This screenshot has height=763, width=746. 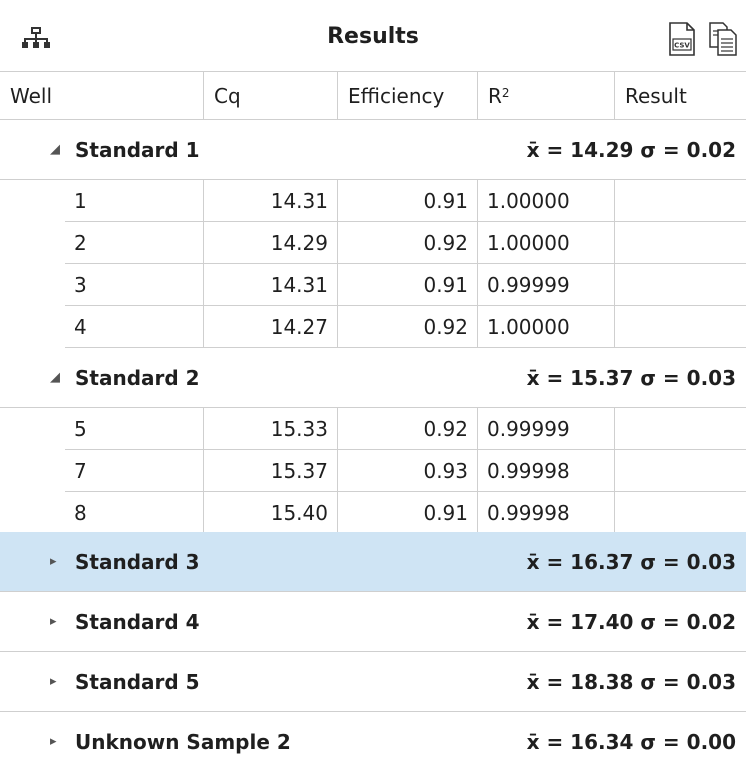 I want to click on copy-icon, so click(x=723, y=39).